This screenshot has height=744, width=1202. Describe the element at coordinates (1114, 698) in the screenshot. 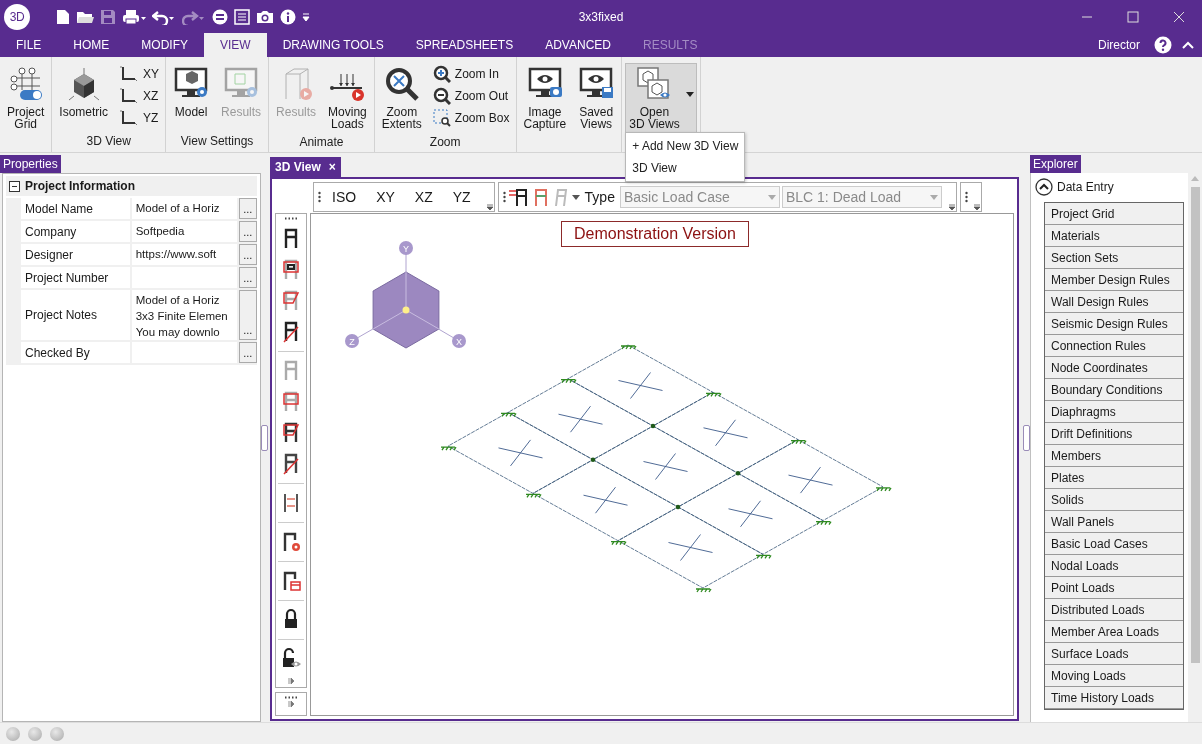

I see `explorer-item: Time History Loads` at that location.